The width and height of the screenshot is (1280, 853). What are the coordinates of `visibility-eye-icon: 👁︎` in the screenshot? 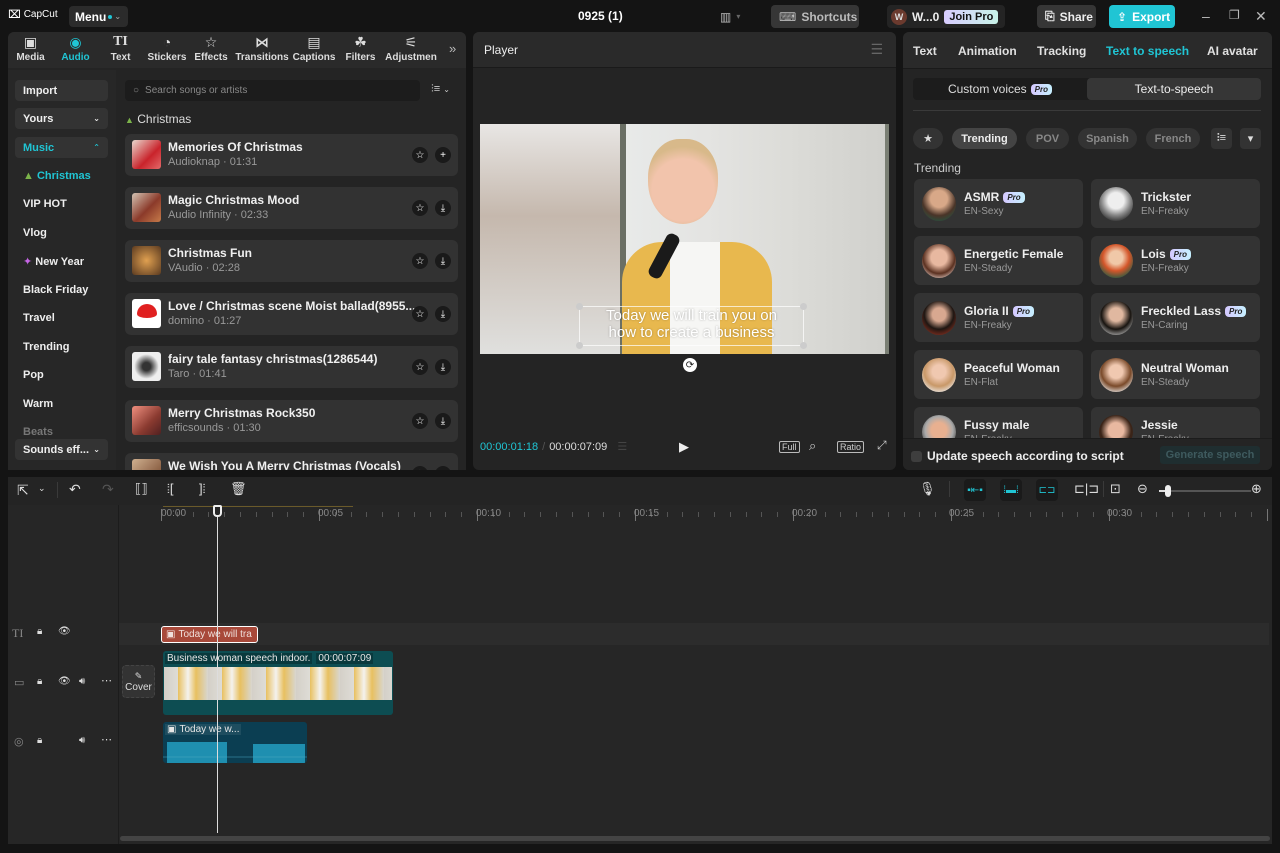 It's located at (64, 631).